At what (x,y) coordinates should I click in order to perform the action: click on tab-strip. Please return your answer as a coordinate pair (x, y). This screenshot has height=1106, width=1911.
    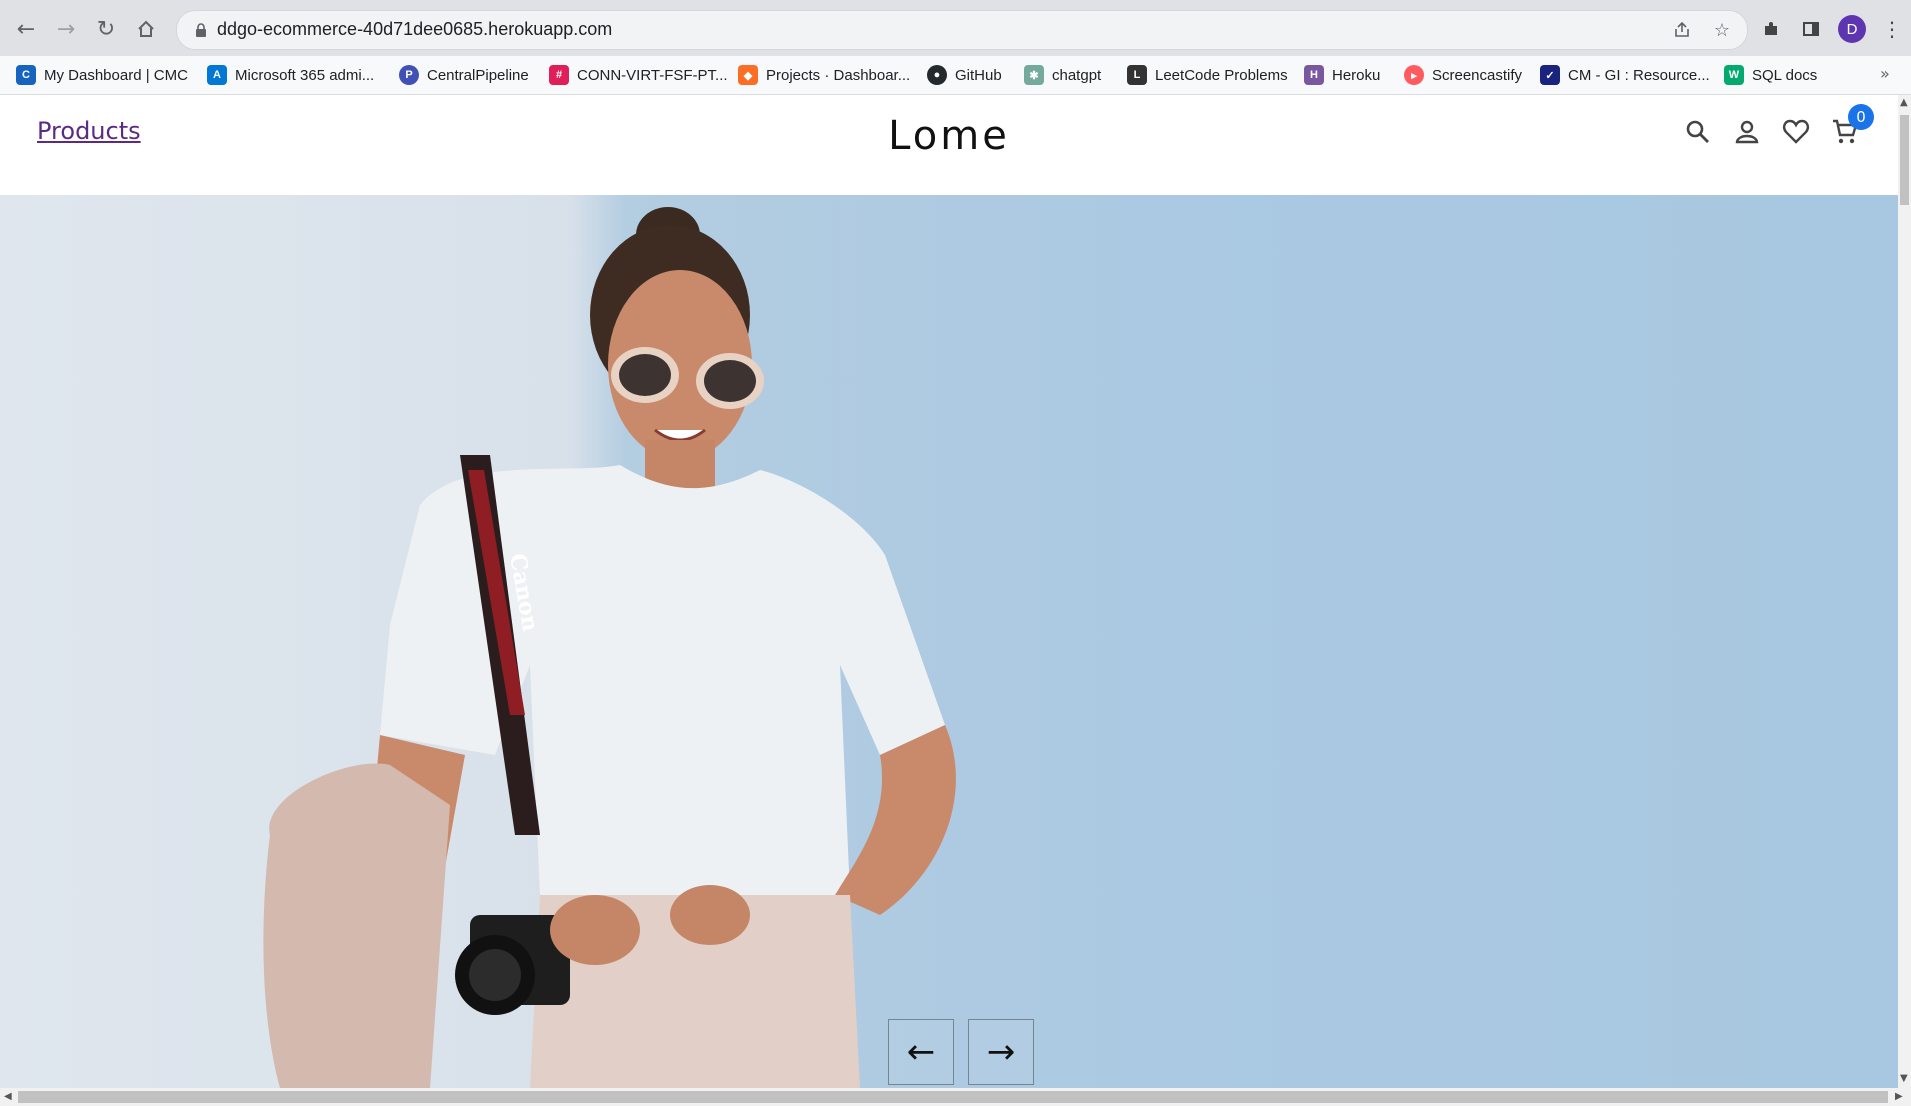
    Looking at the image, I should click on (955, 1).